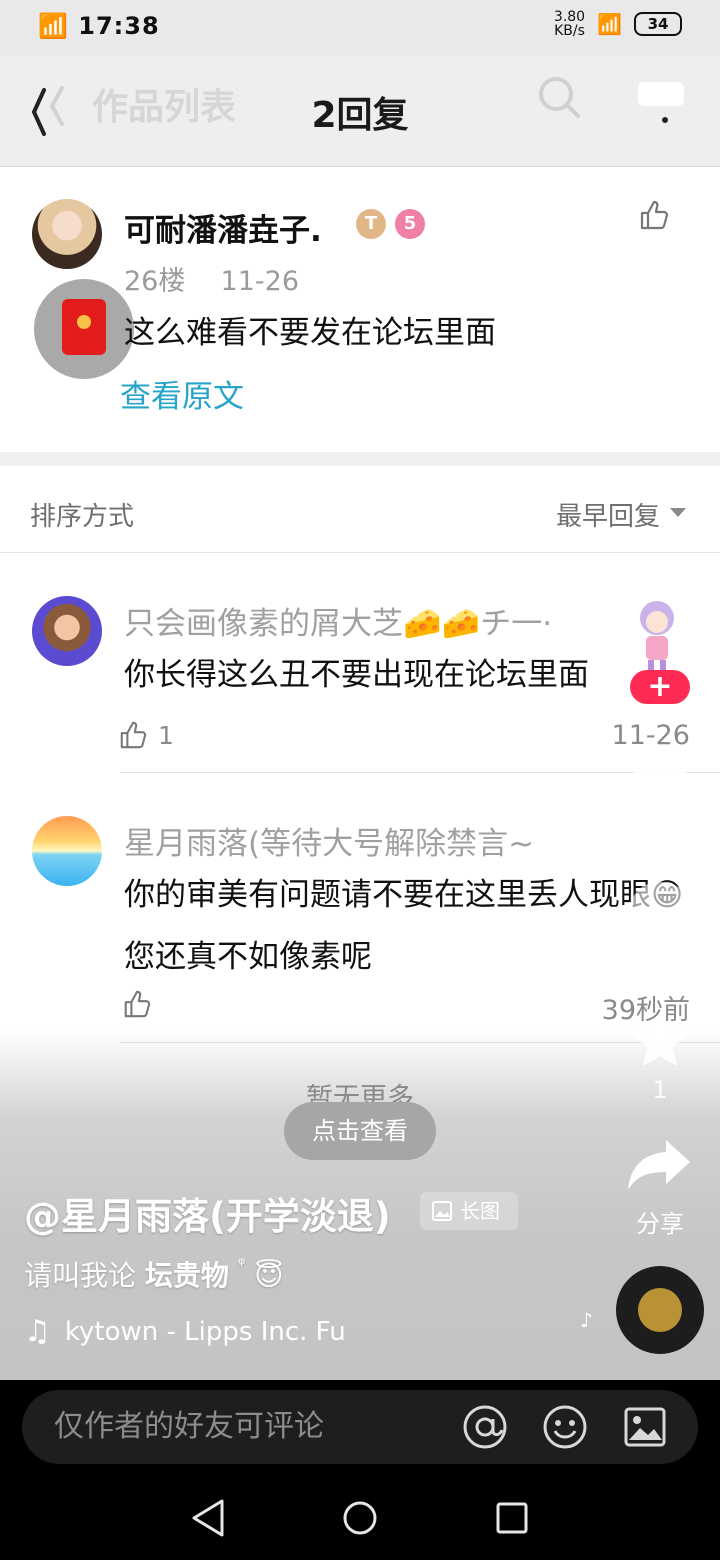  Describe the element at coordinates (82, 517) in the screenshot. I see `sort-label: 排序方式` at that location.